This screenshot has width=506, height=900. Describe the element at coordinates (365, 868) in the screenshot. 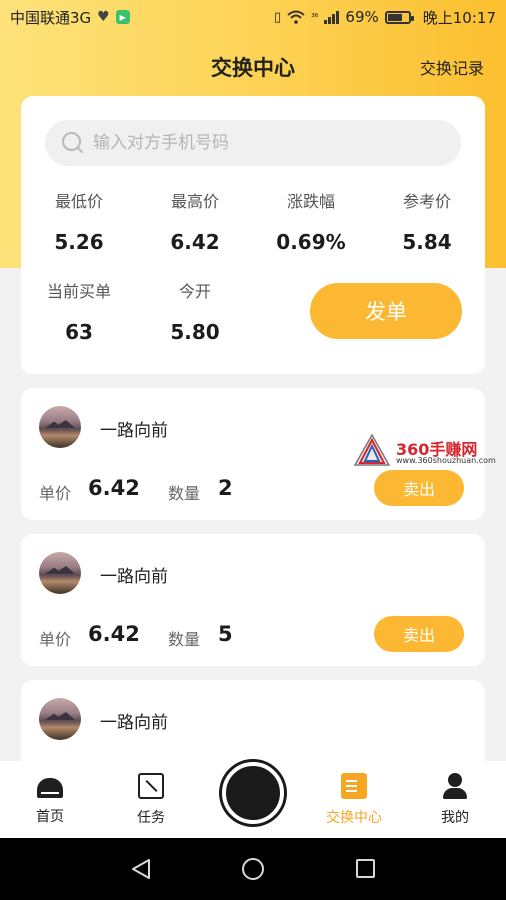

I see `recent-apps-icon` at that location.